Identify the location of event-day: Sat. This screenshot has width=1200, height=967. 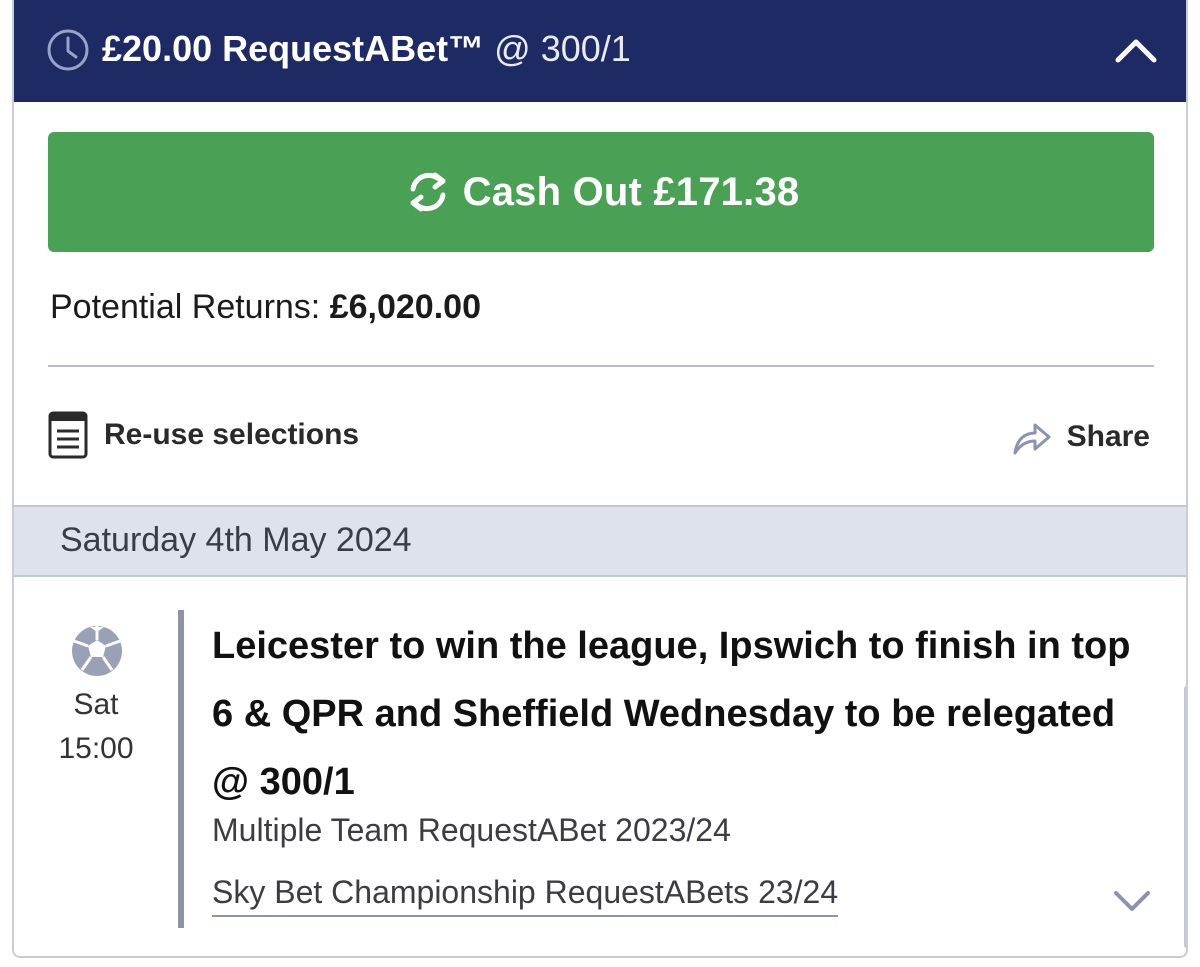
(96, 704).